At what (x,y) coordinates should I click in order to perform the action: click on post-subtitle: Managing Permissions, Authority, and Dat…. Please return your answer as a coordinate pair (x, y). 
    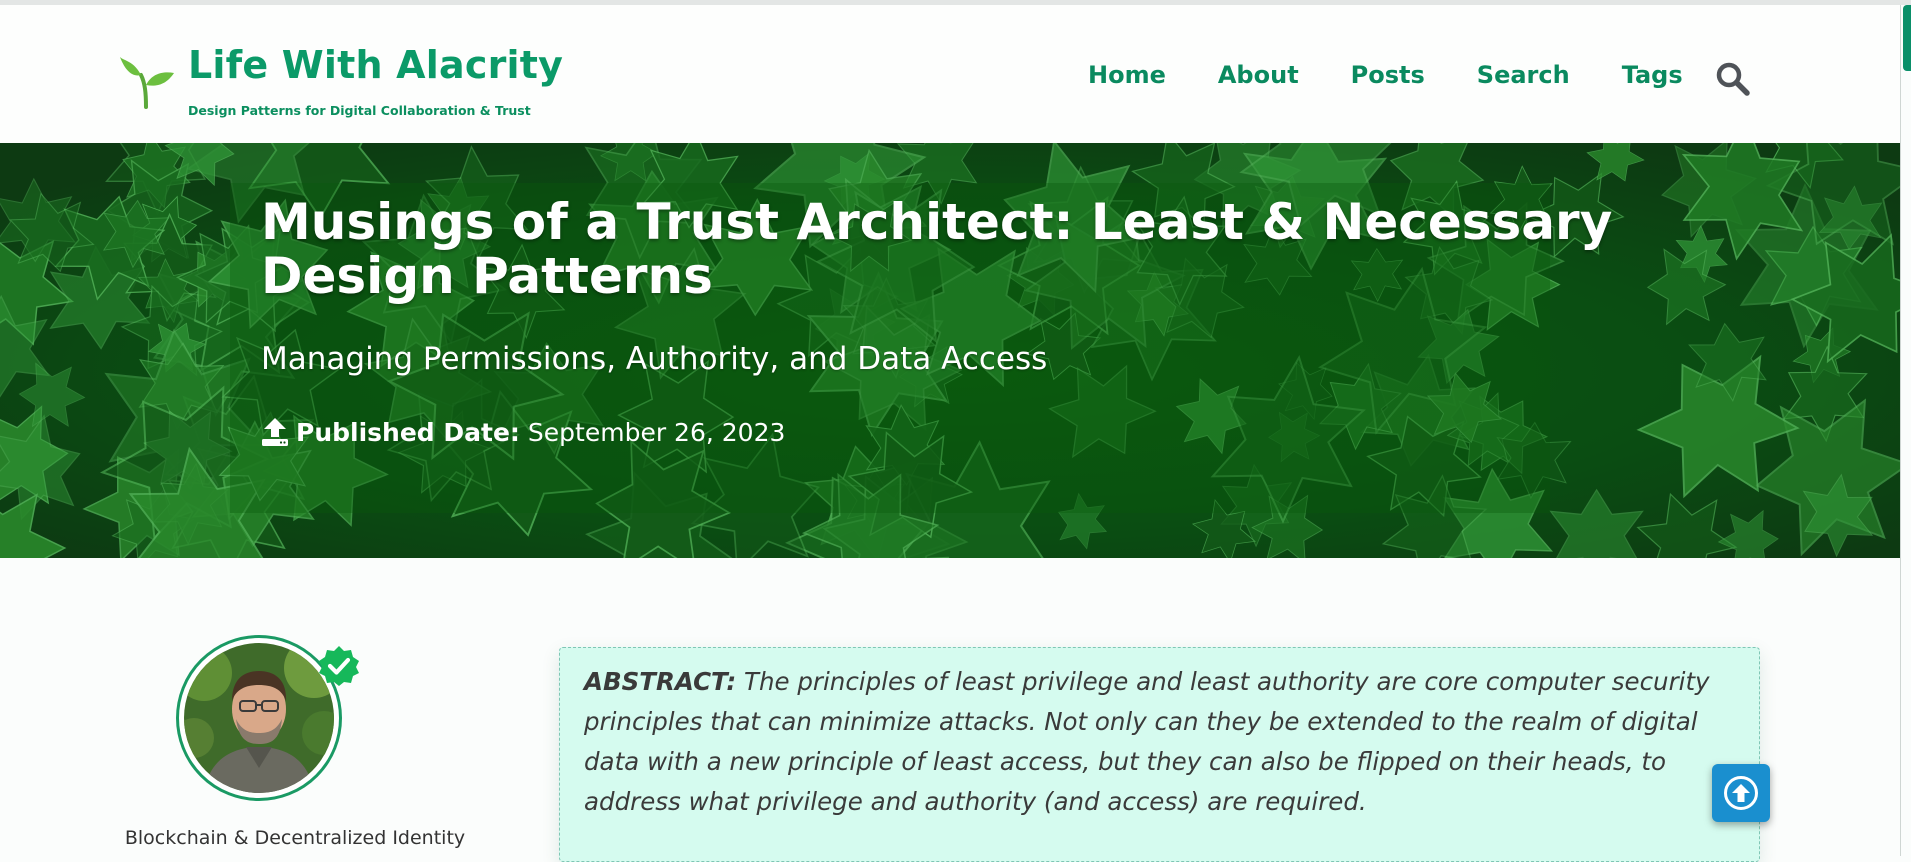
    Looking at the image, I should click on (654, 359).